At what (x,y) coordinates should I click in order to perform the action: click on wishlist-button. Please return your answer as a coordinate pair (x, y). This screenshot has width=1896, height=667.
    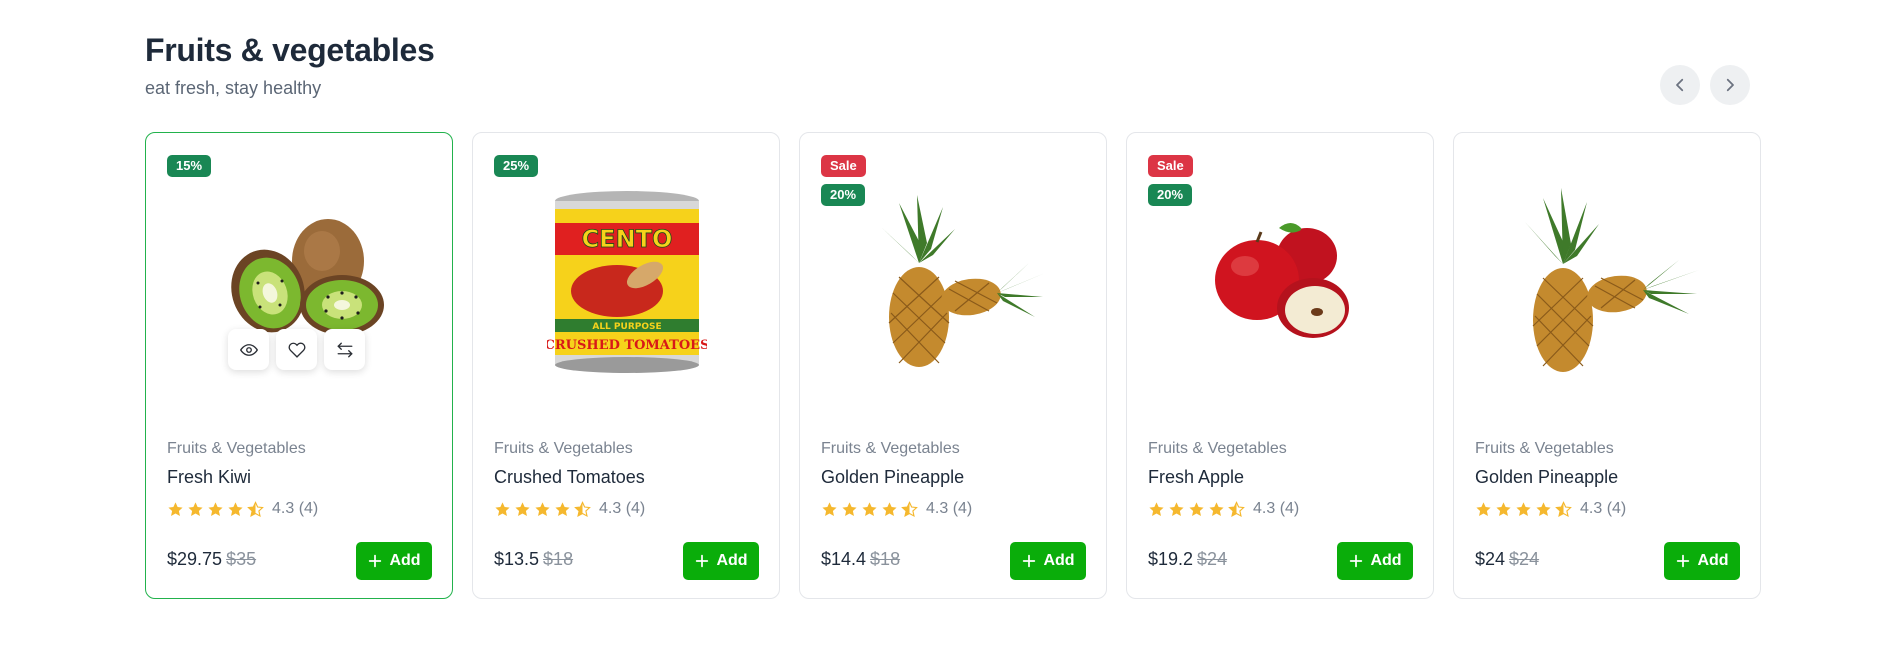
    Looking at the image, I should click on (296, 349).